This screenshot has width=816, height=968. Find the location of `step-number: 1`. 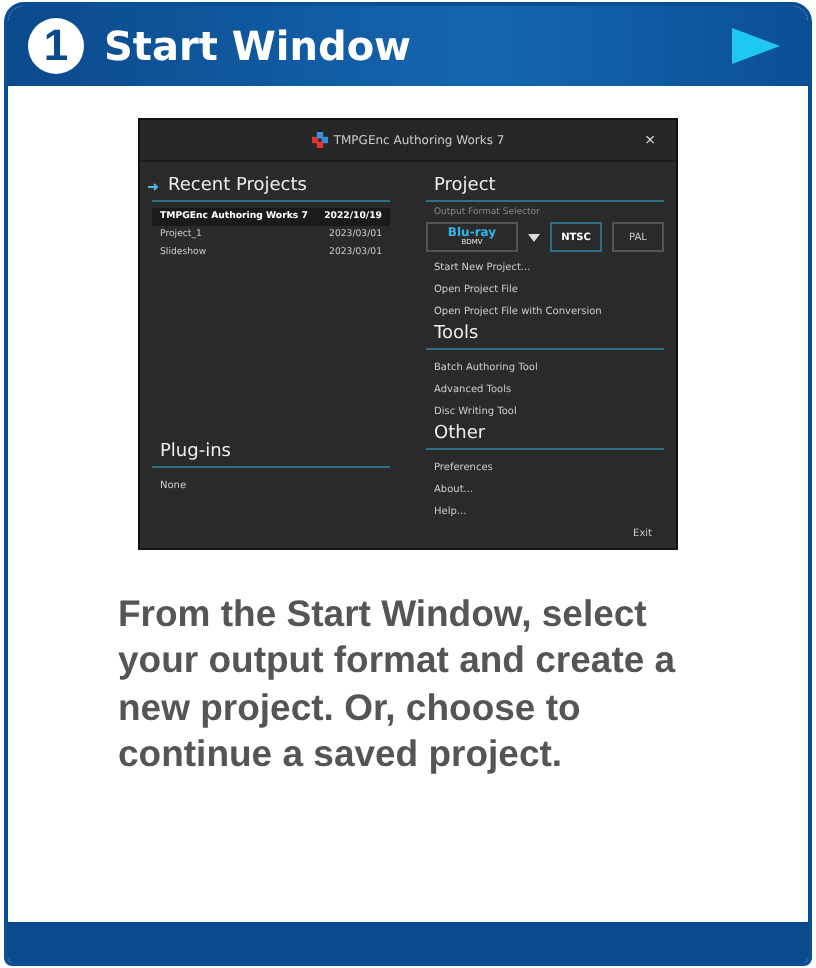

step-number: 1 is located at coordinates (56, 46).